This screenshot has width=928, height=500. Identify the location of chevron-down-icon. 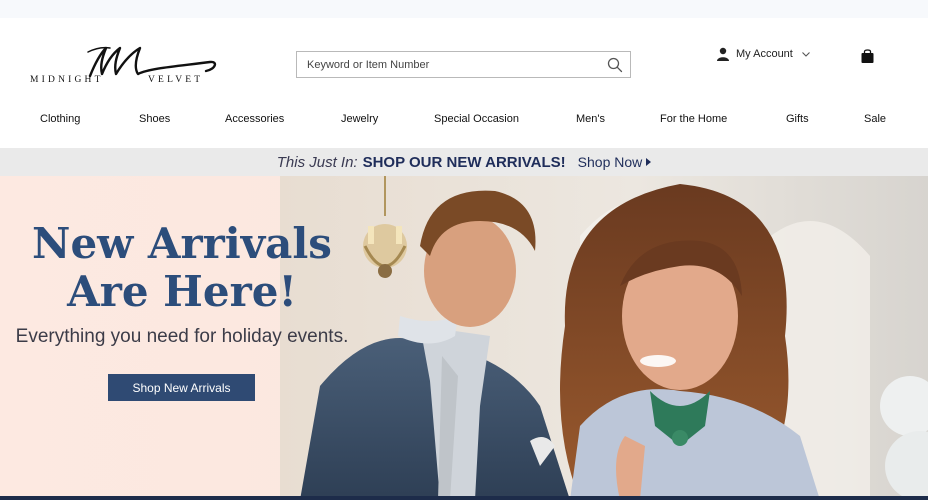
(805, 54).